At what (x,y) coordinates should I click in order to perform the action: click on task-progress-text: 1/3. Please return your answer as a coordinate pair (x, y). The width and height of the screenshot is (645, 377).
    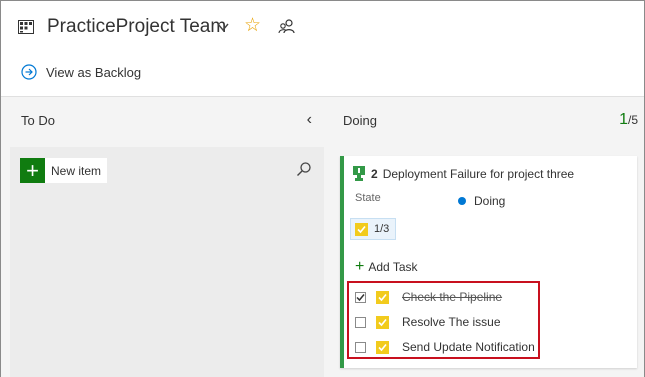
    Looking at the image, I should click on (382, 229).